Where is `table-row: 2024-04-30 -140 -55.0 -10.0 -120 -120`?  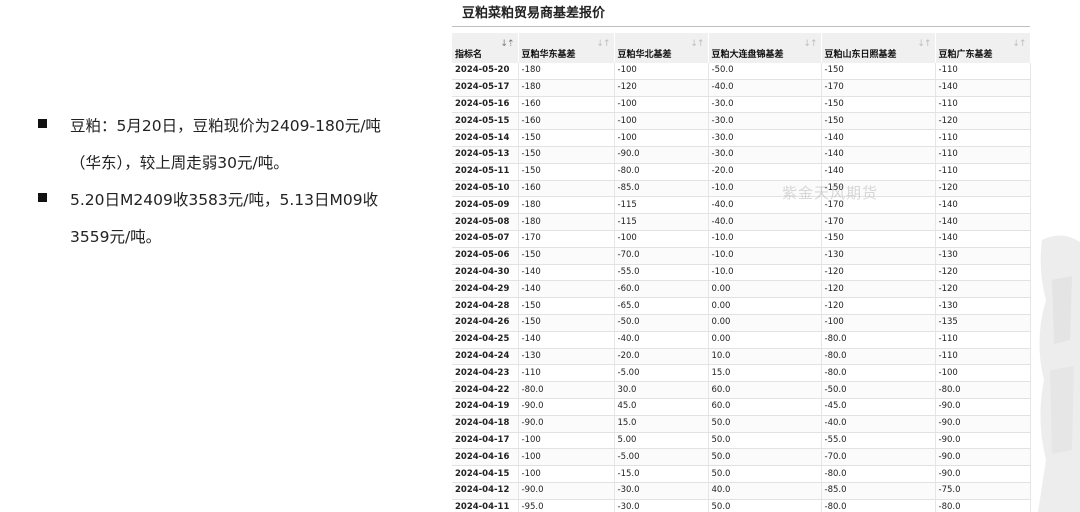 table-row: 2024-04-30 -140 -55.0 -10.0 -120 -120 is located at coordinates (741, 273).